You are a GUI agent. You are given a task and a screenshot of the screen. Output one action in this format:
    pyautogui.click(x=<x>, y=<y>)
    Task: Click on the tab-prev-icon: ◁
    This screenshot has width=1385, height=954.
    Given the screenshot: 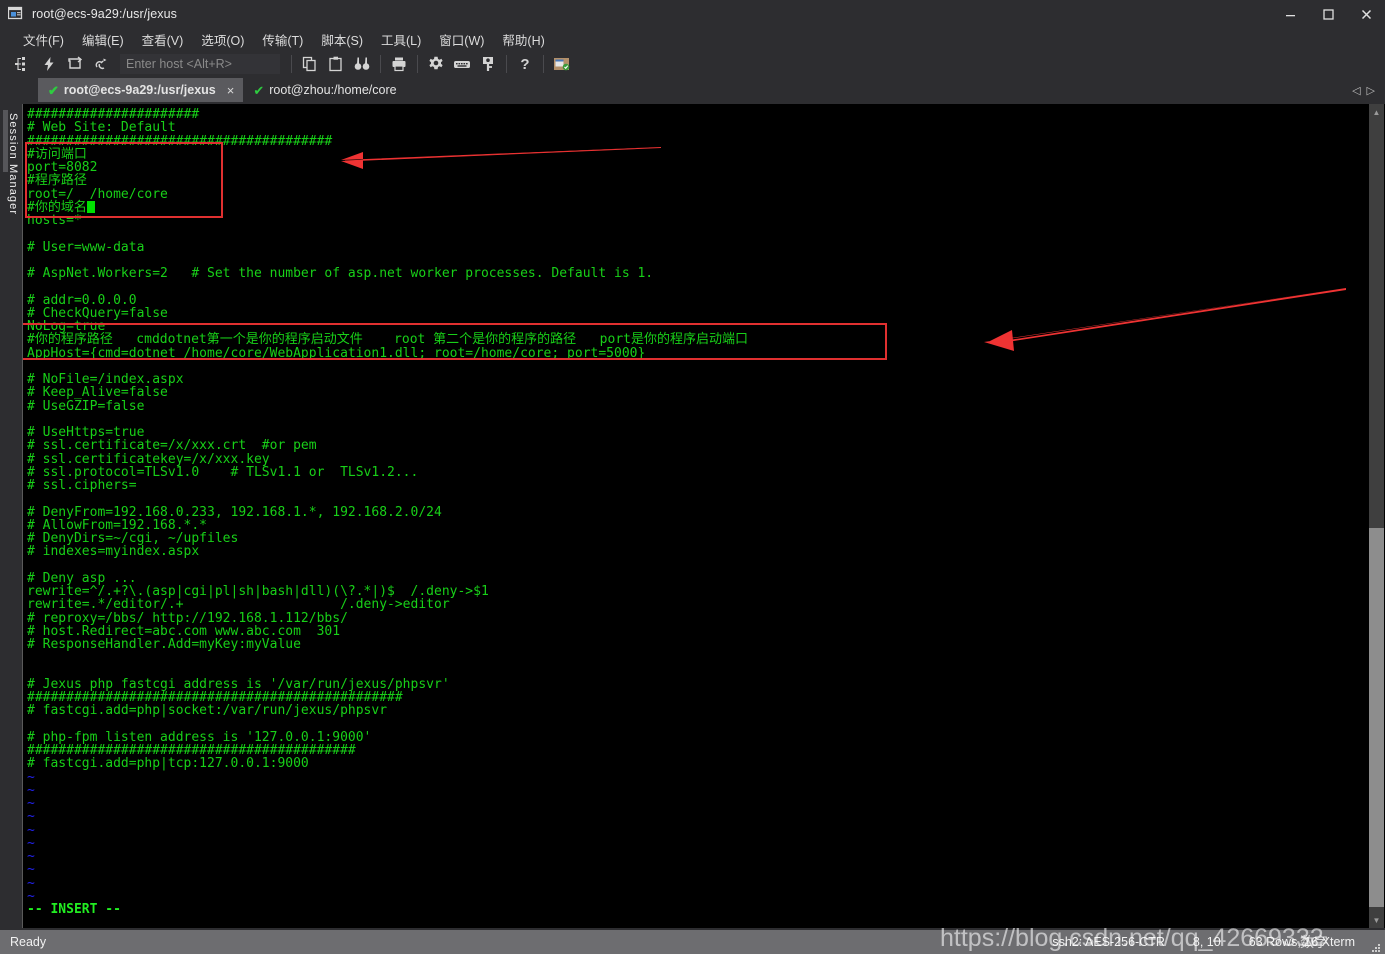 What is the action you would take?
    pyautogui.click(x=1356, y=90)
    